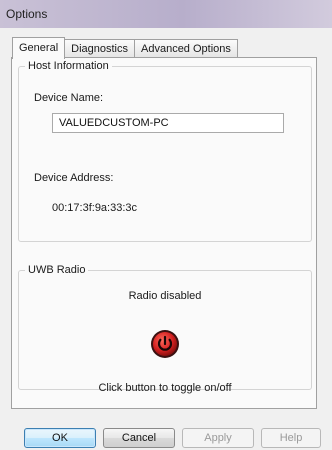 The height and width of the screenshot is (450, 332). What do you see at coordinates (60, 438) in the screenshot?
I see `ok-button: OK` at bounding box center [60, 438].